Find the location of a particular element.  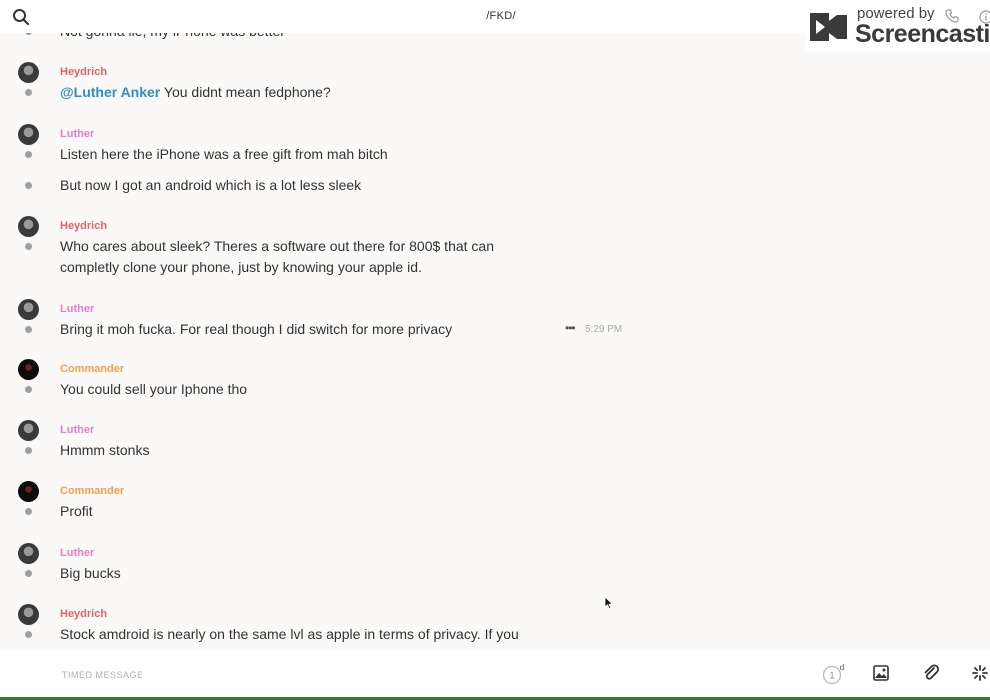

message-timestamp: 5:29 PM is located at coordinates (604, 329).